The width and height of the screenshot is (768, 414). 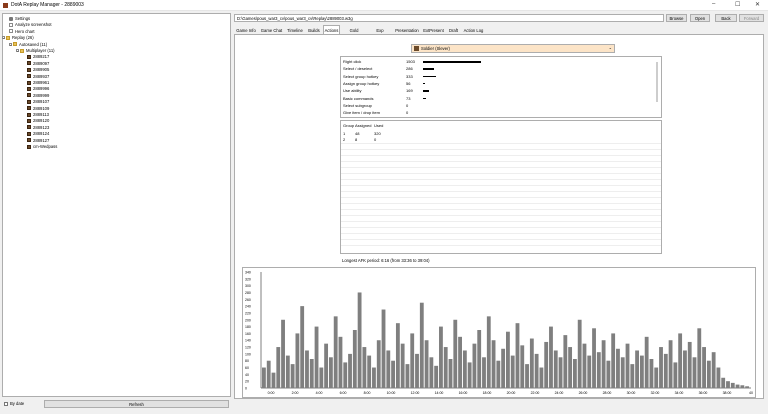 I want to click on tree-item: Hero chart, so click(x=106, y=31).